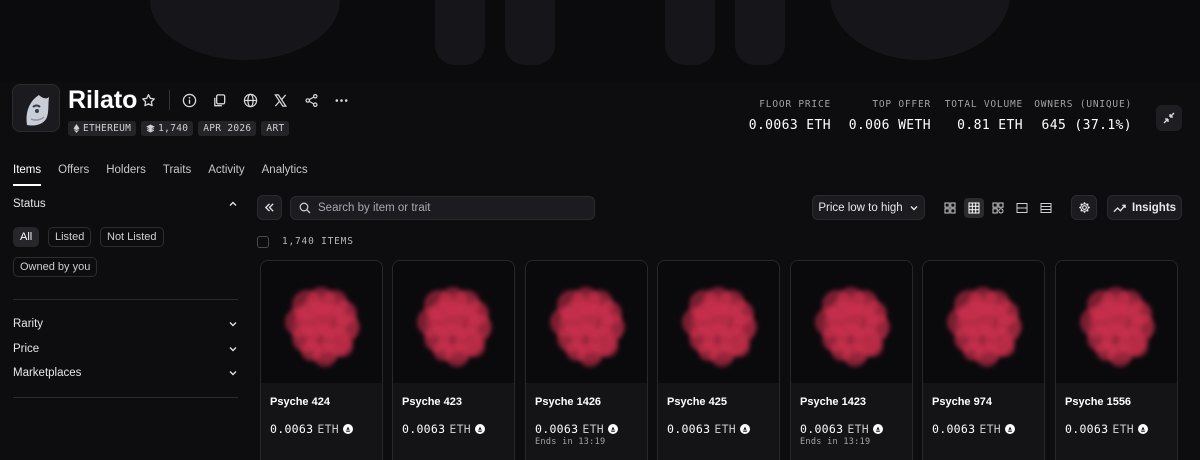 This screenshot has height=460, width=1200. Describe the element at coordinates (219, 100) in the screenshot. I see `copy-icon` at that location.